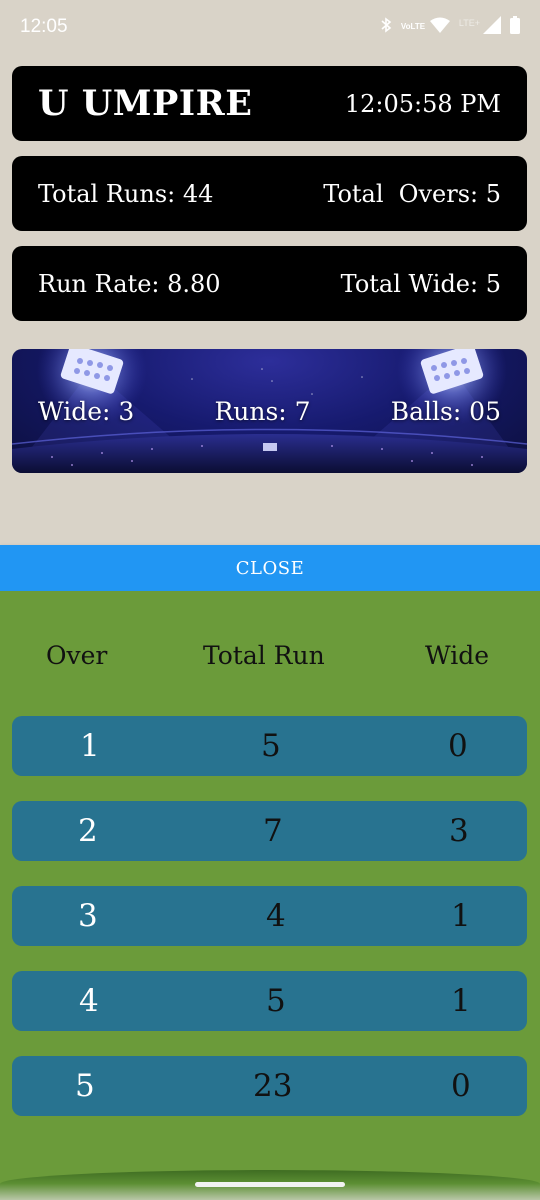 This screenshot has height=1200, width=540. I want to click on run-rate: Run Rate: 8.80, so click(129, 283).